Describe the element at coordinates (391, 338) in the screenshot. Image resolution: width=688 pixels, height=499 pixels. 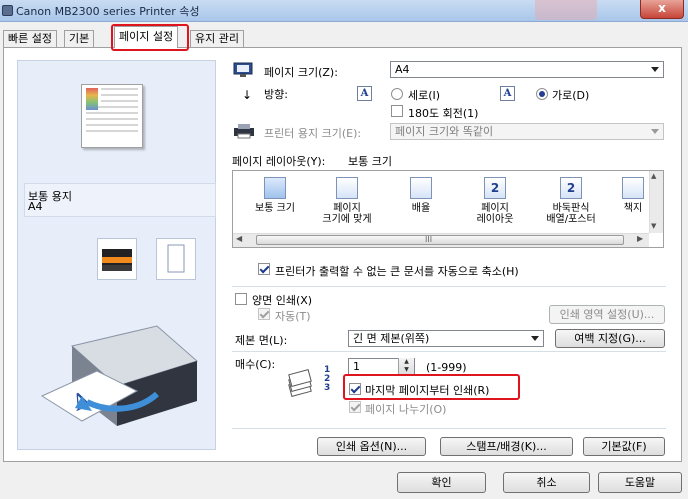
I see `stapling-side-value: 긴 면 제본(위쪽)` at that location.